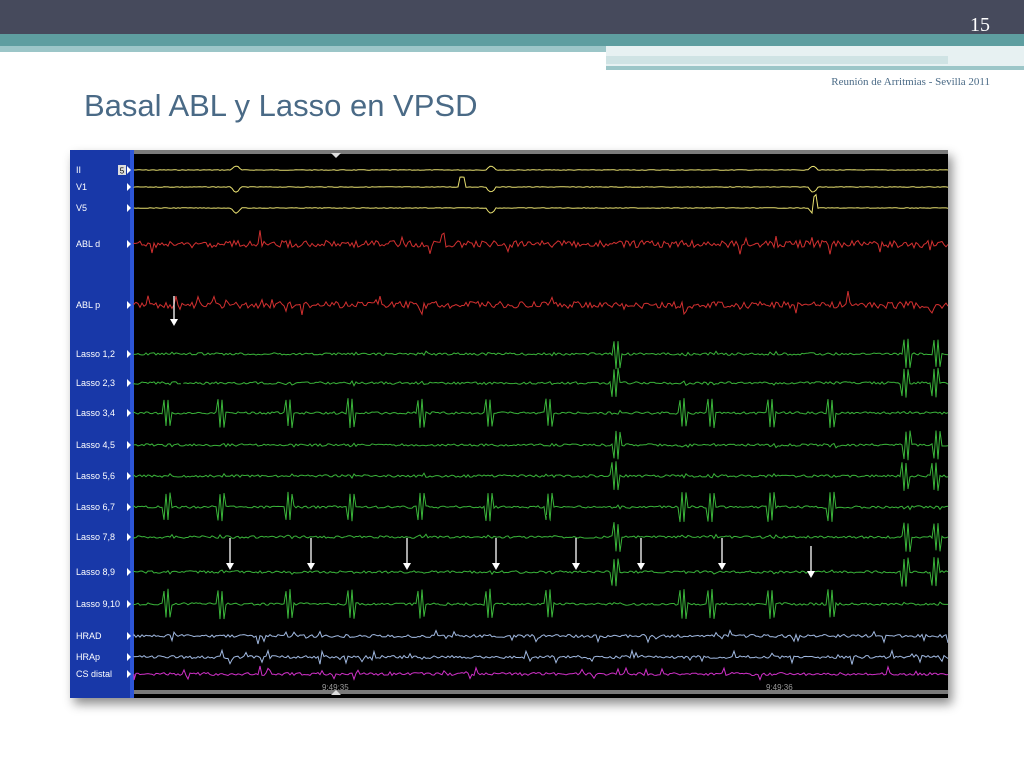 This screenshot has height=768, width=1024. Describe the element at coordinates (98, 604) in the screenshot. I see `channel-label: Lasso 9,10` at that location.